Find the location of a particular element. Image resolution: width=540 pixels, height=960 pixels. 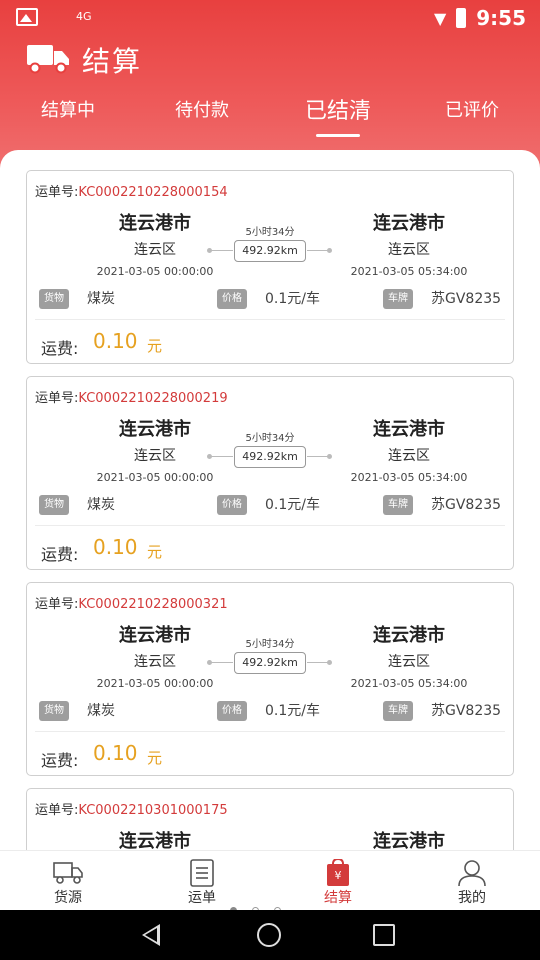

system-nav-bar is located at coordinates (270, 935).